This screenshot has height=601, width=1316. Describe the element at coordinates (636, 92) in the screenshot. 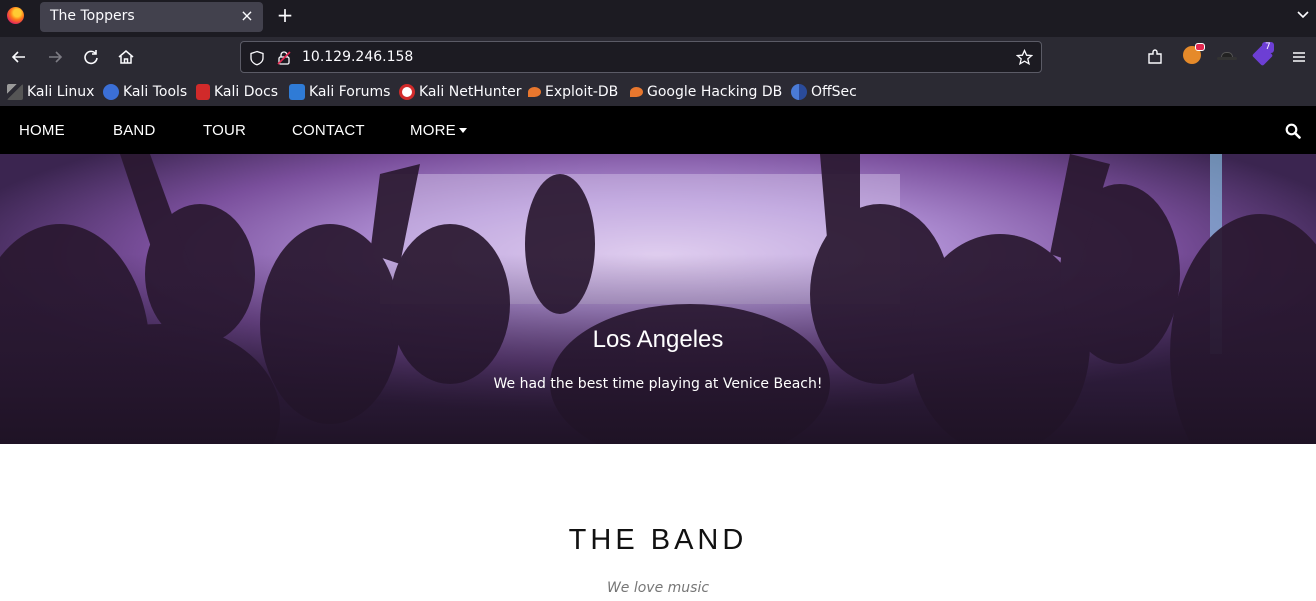

I see `ghdb-icon` at that location.